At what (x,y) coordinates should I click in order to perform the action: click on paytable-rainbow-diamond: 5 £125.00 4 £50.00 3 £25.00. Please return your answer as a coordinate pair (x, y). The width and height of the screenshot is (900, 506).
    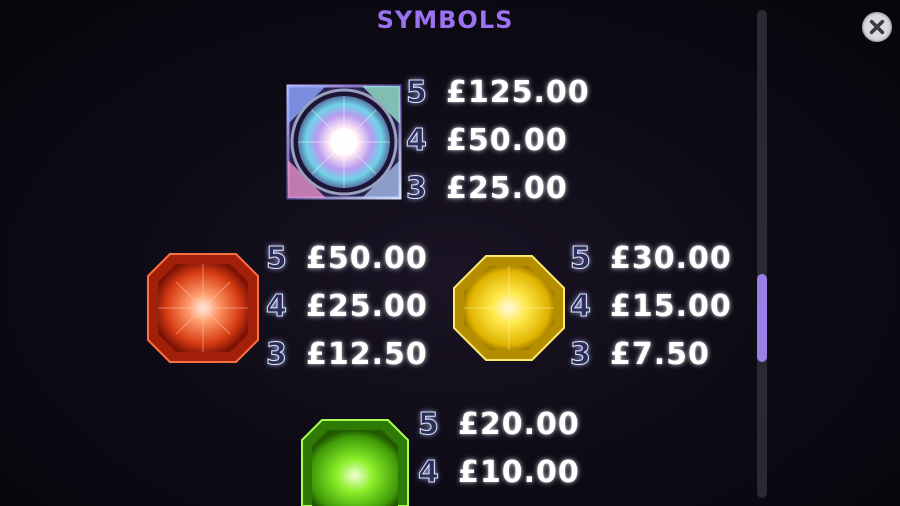
    Looking at the image, I should click on (498, 140).